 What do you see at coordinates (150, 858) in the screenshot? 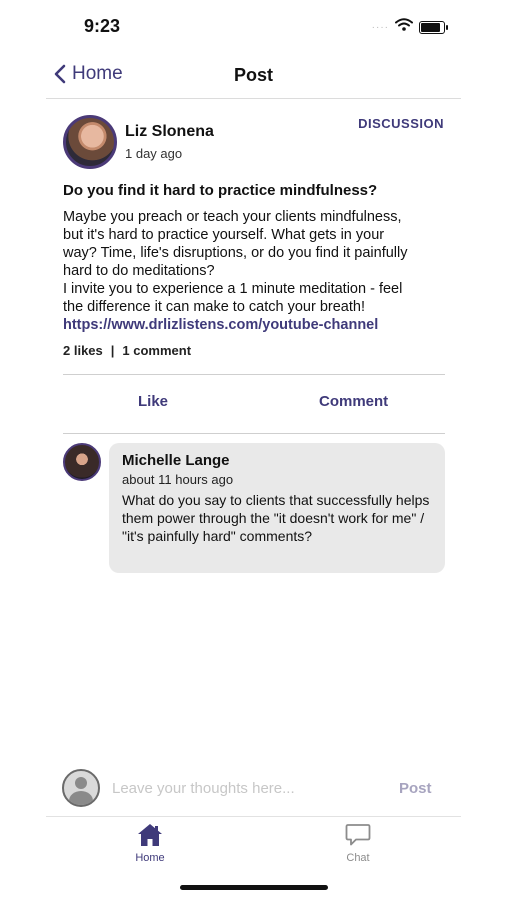
I see `tab-home-label: Home` at bounding box center [150, 858].